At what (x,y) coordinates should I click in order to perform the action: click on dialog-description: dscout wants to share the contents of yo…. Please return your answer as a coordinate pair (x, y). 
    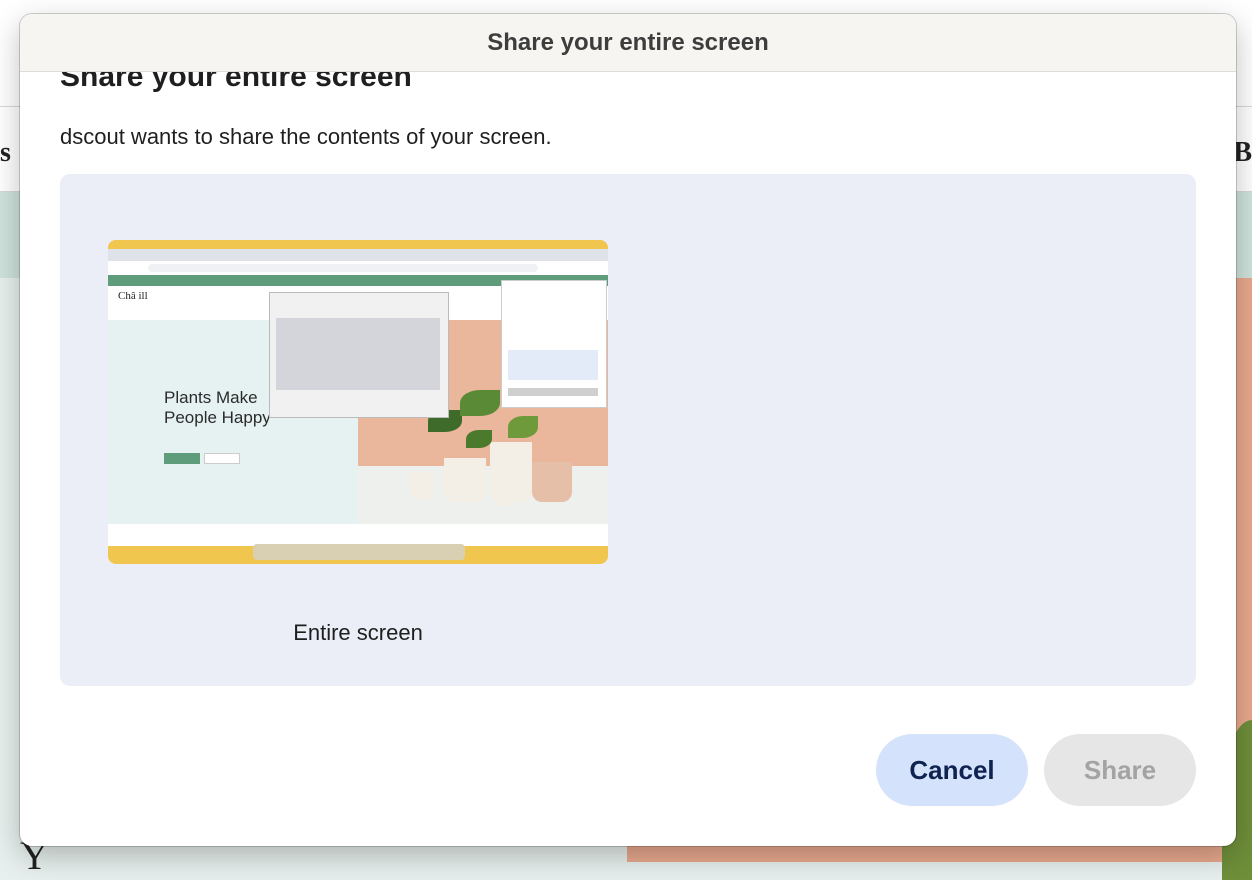
    Looking at the image, I should click on (306, 136).